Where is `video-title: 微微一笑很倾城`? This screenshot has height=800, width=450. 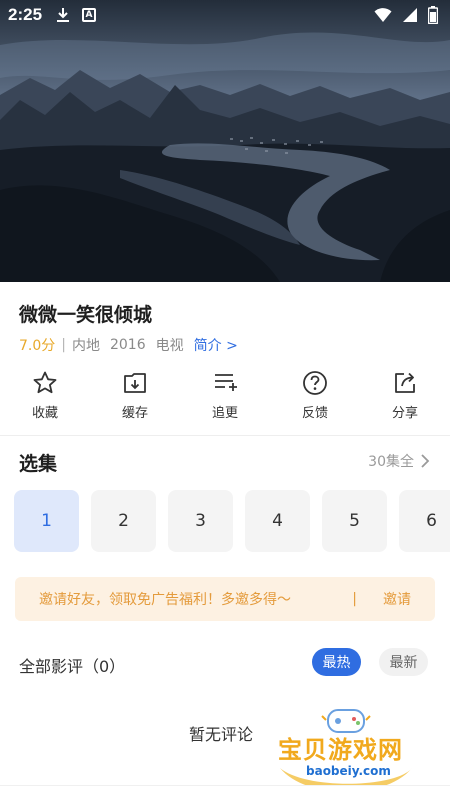 video-title: 微微一笑很倾城 is located at coordinates (86, 315).